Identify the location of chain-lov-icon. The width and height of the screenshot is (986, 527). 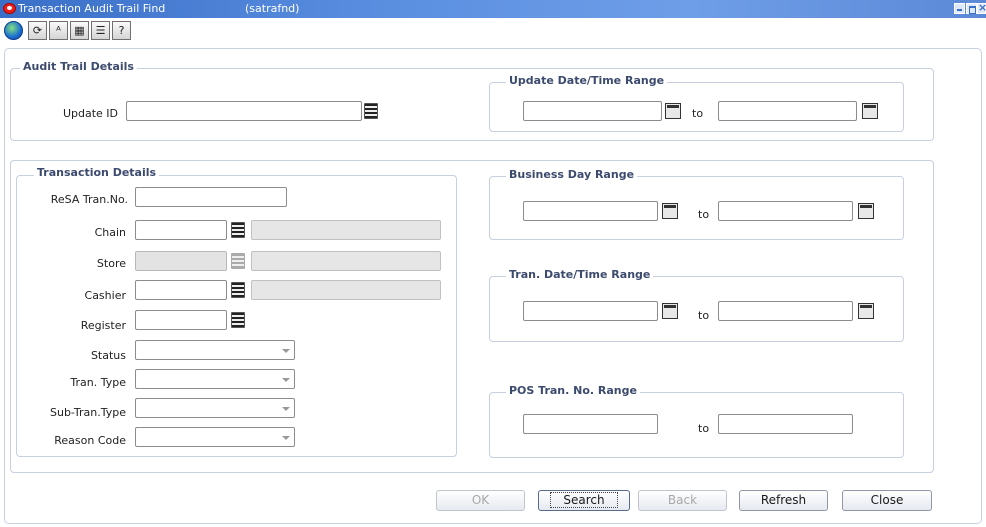
(238, 230).